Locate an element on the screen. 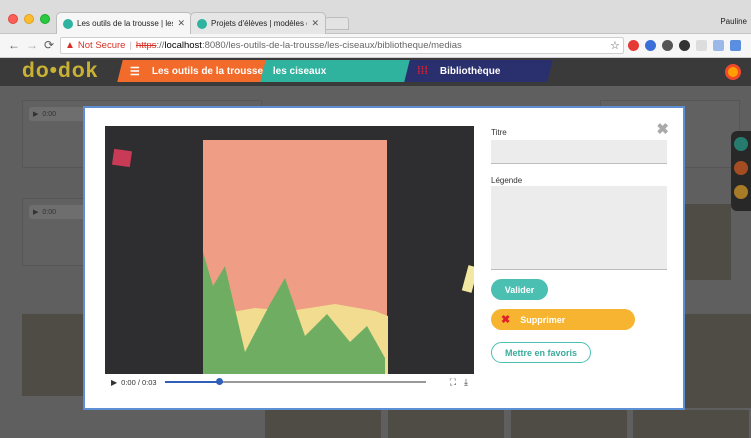  new-tab-button is located at coordinates (337, 23).